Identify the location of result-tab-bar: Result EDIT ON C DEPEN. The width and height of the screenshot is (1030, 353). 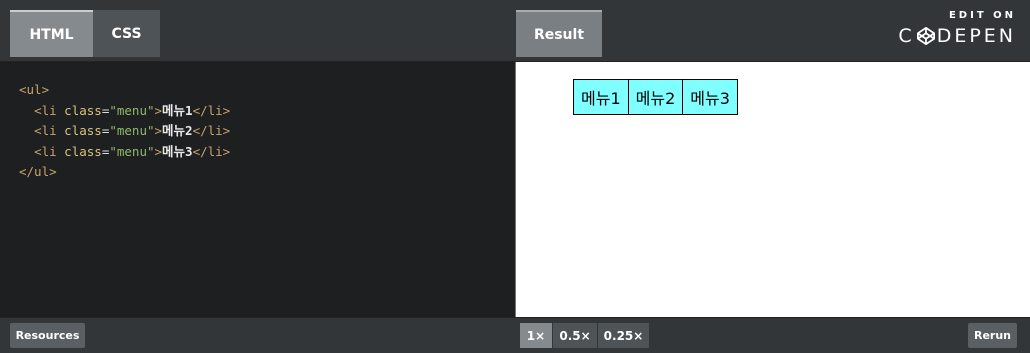
(772, 31).